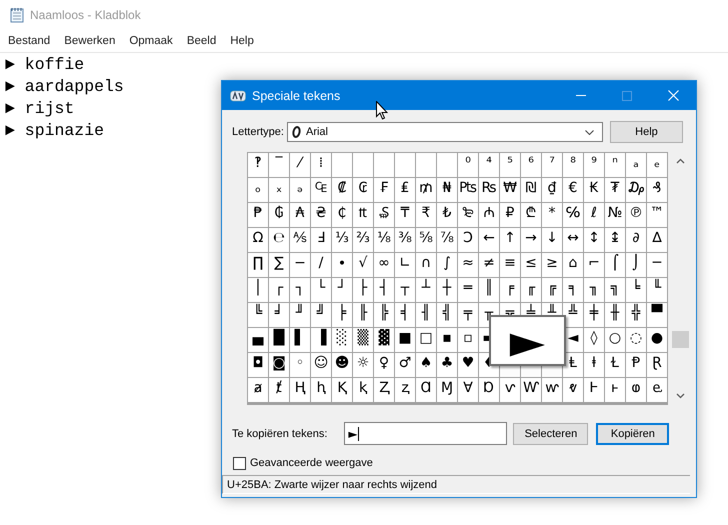 The width and height of the screenshot is (728, 525). What do you see at coordinates (280, 434) in the screenshot?
I see `copy-label: Te kopiëren tekens:` at bounding box center [280, 434].